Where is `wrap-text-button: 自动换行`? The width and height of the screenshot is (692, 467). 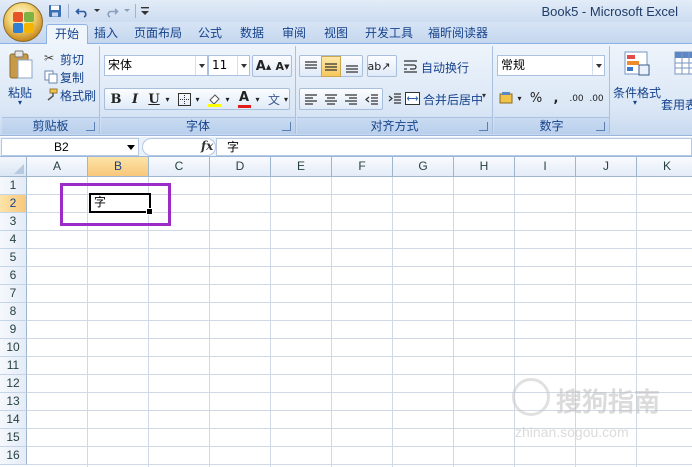
wrap-text-button: 自动换行 is located at coordinates (445, 67).